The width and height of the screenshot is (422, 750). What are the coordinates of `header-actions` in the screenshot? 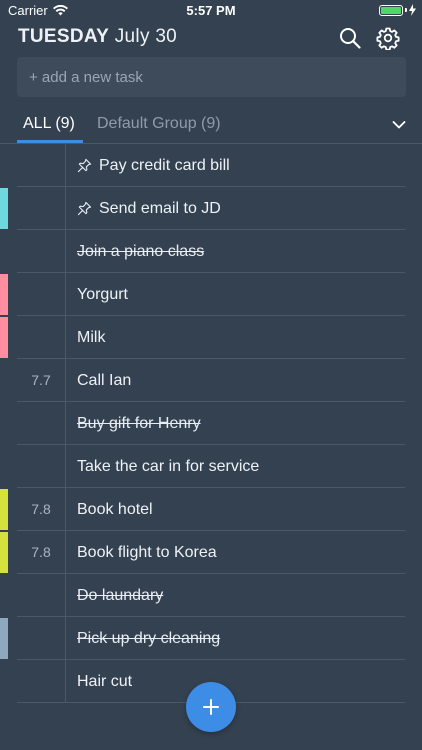 It's located at (369, 38).